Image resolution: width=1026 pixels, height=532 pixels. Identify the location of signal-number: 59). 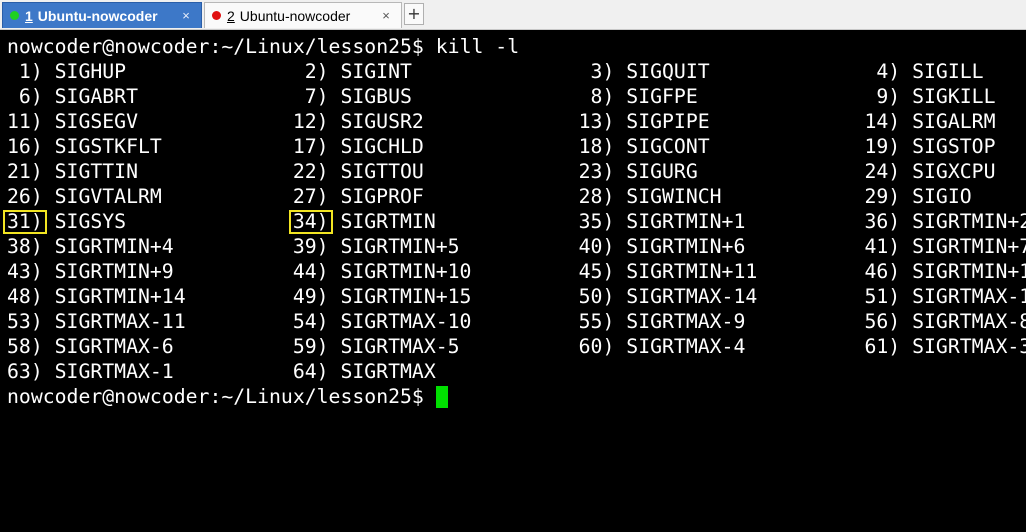
(310, 346).